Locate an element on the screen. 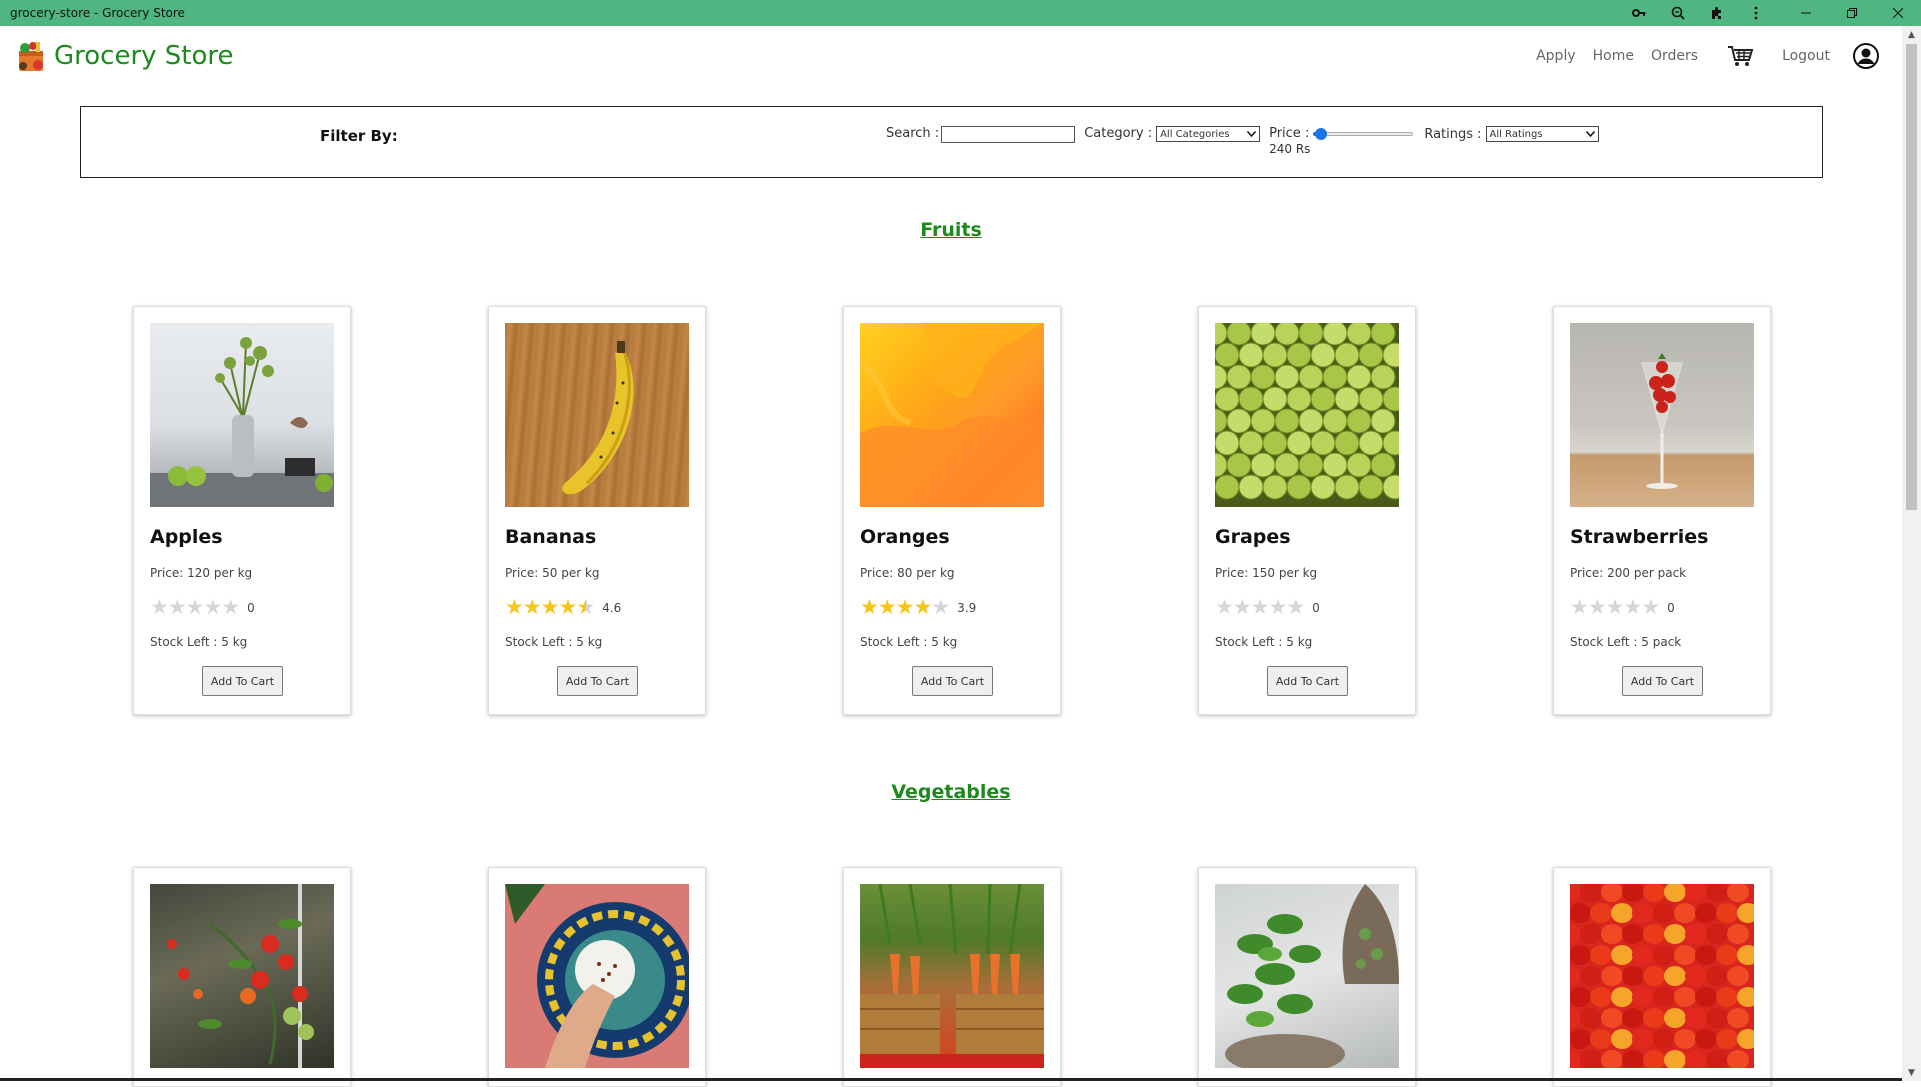 This screenshot has height=1087, width=1921. filter-title: Filter By: is located at coordinates (359, 136).